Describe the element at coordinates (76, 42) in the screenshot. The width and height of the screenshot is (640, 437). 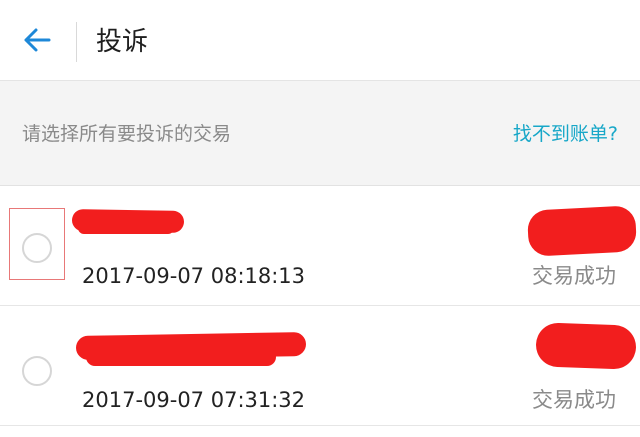
I see `header-divider` at that location.